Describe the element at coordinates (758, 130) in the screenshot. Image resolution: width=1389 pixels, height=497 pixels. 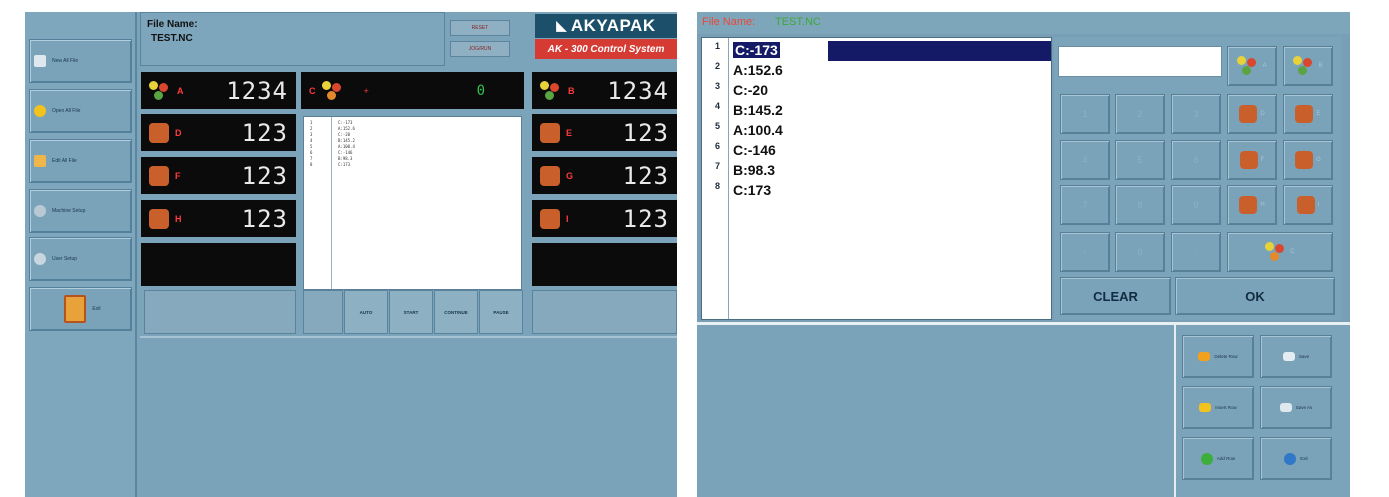
I see `code-line: A:100.4` at that location.